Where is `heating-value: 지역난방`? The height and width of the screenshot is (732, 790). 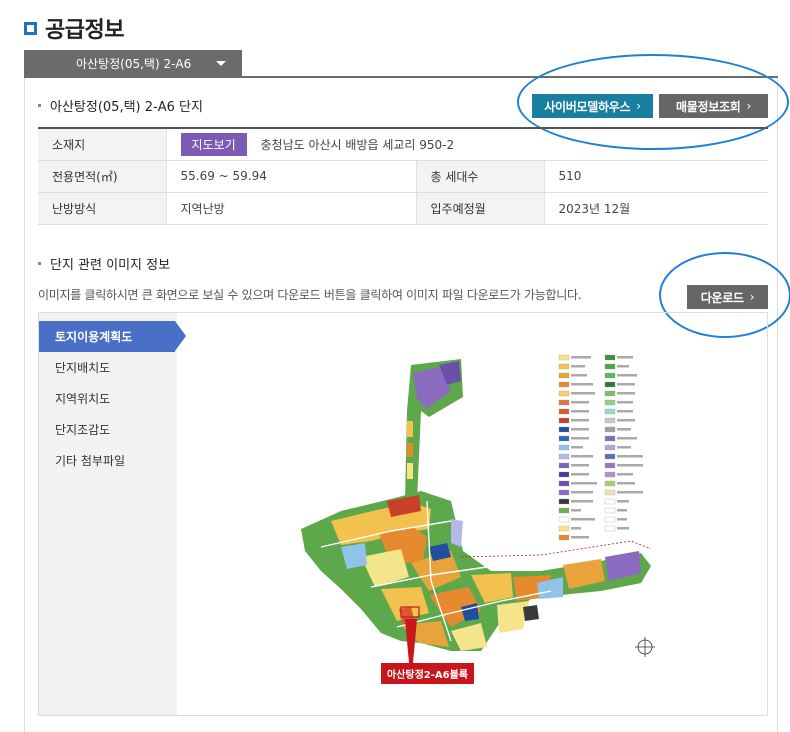 heating-value: 지역난방 is located at coordinates (291, 208).